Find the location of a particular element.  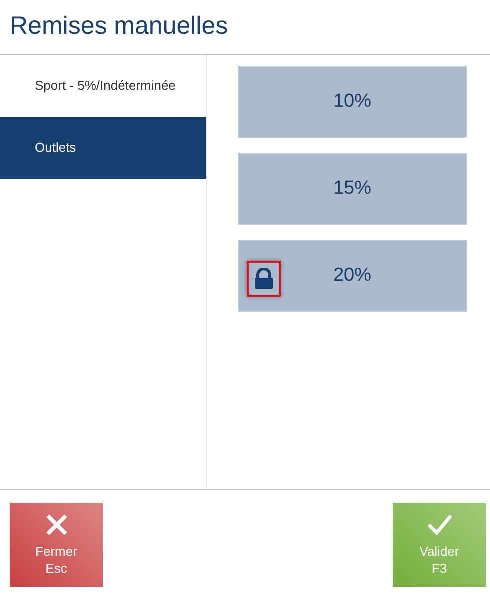

close-icon is located at coordinates (56, 525).